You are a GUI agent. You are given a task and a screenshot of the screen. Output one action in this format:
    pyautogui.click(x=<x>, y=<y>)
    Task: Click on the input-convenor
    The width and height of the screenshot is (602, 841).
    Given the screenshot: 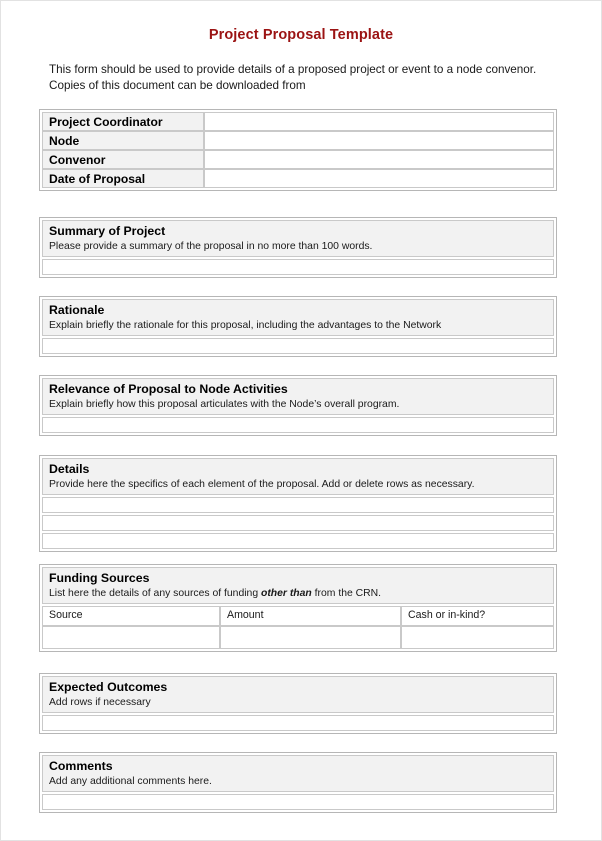 What is the action you would take?
    pyautogui.click(x=379, y=159)
    